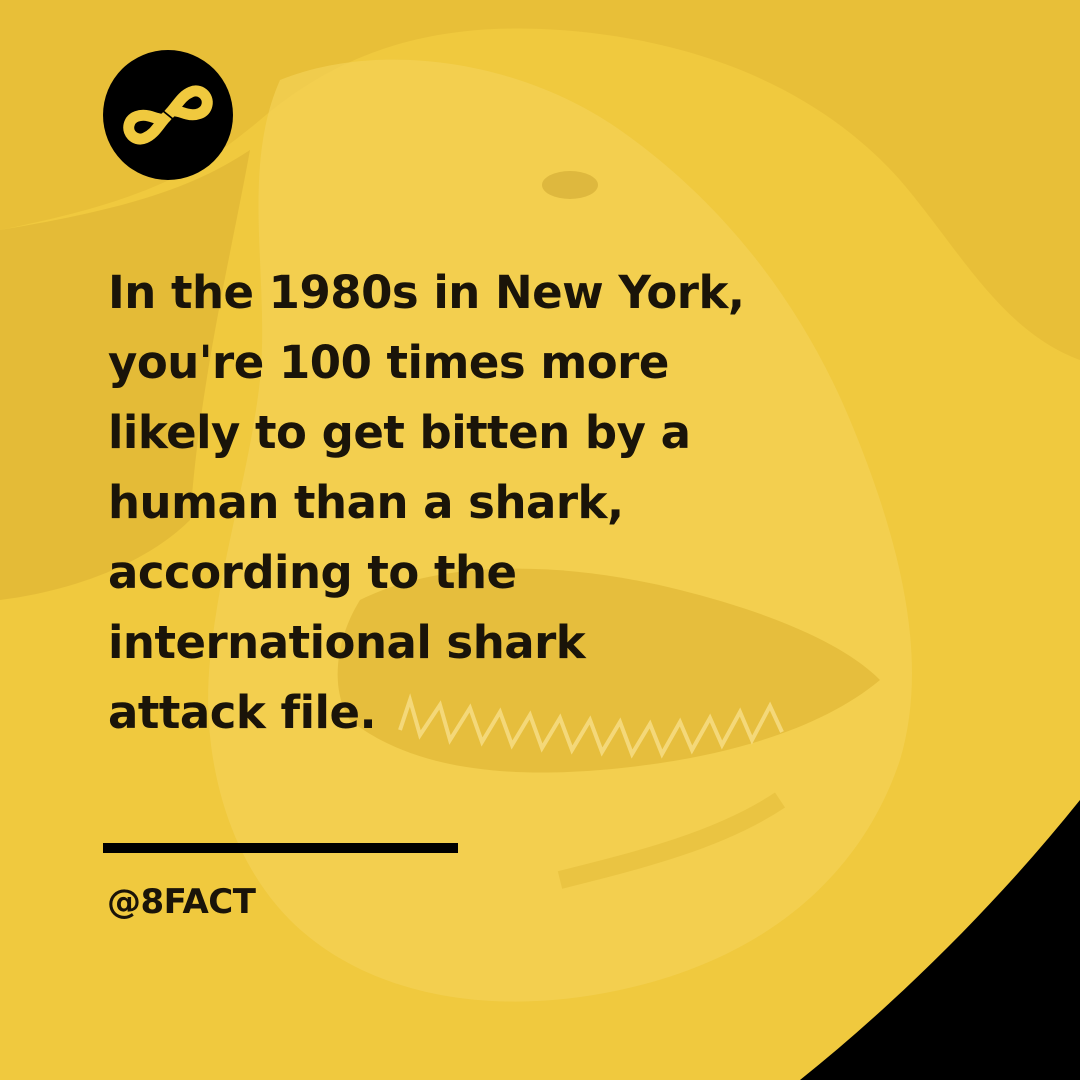  I want to click on infinity-eight-logo-icon, so click(168, 115).